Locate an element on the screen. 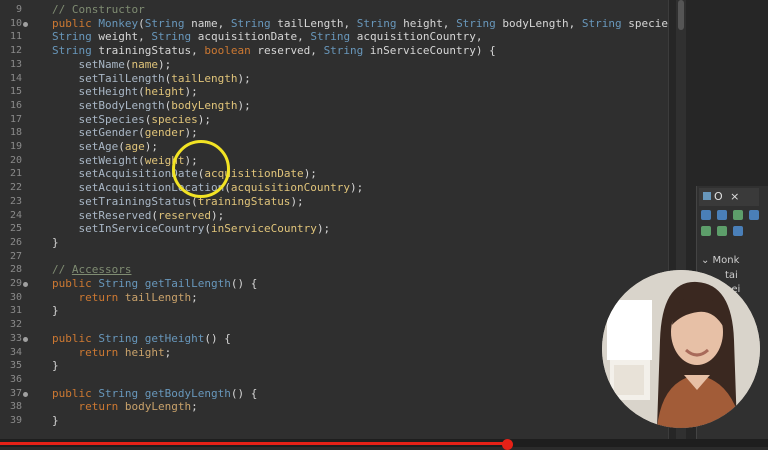 The height and width of the screenshot is (450, 768). code-text: setReserved(reserved); is located at coordinates (151, 215).